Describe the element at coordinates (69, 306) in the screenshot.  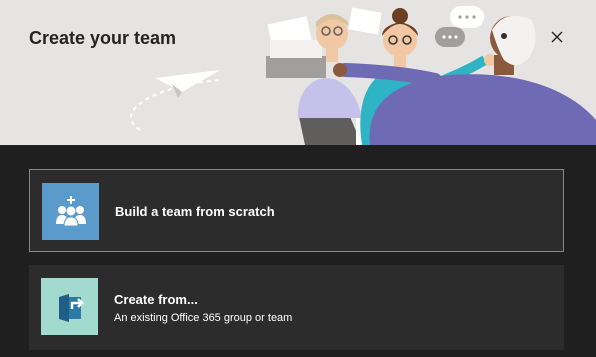
I see `group-convert-icon` at that location.